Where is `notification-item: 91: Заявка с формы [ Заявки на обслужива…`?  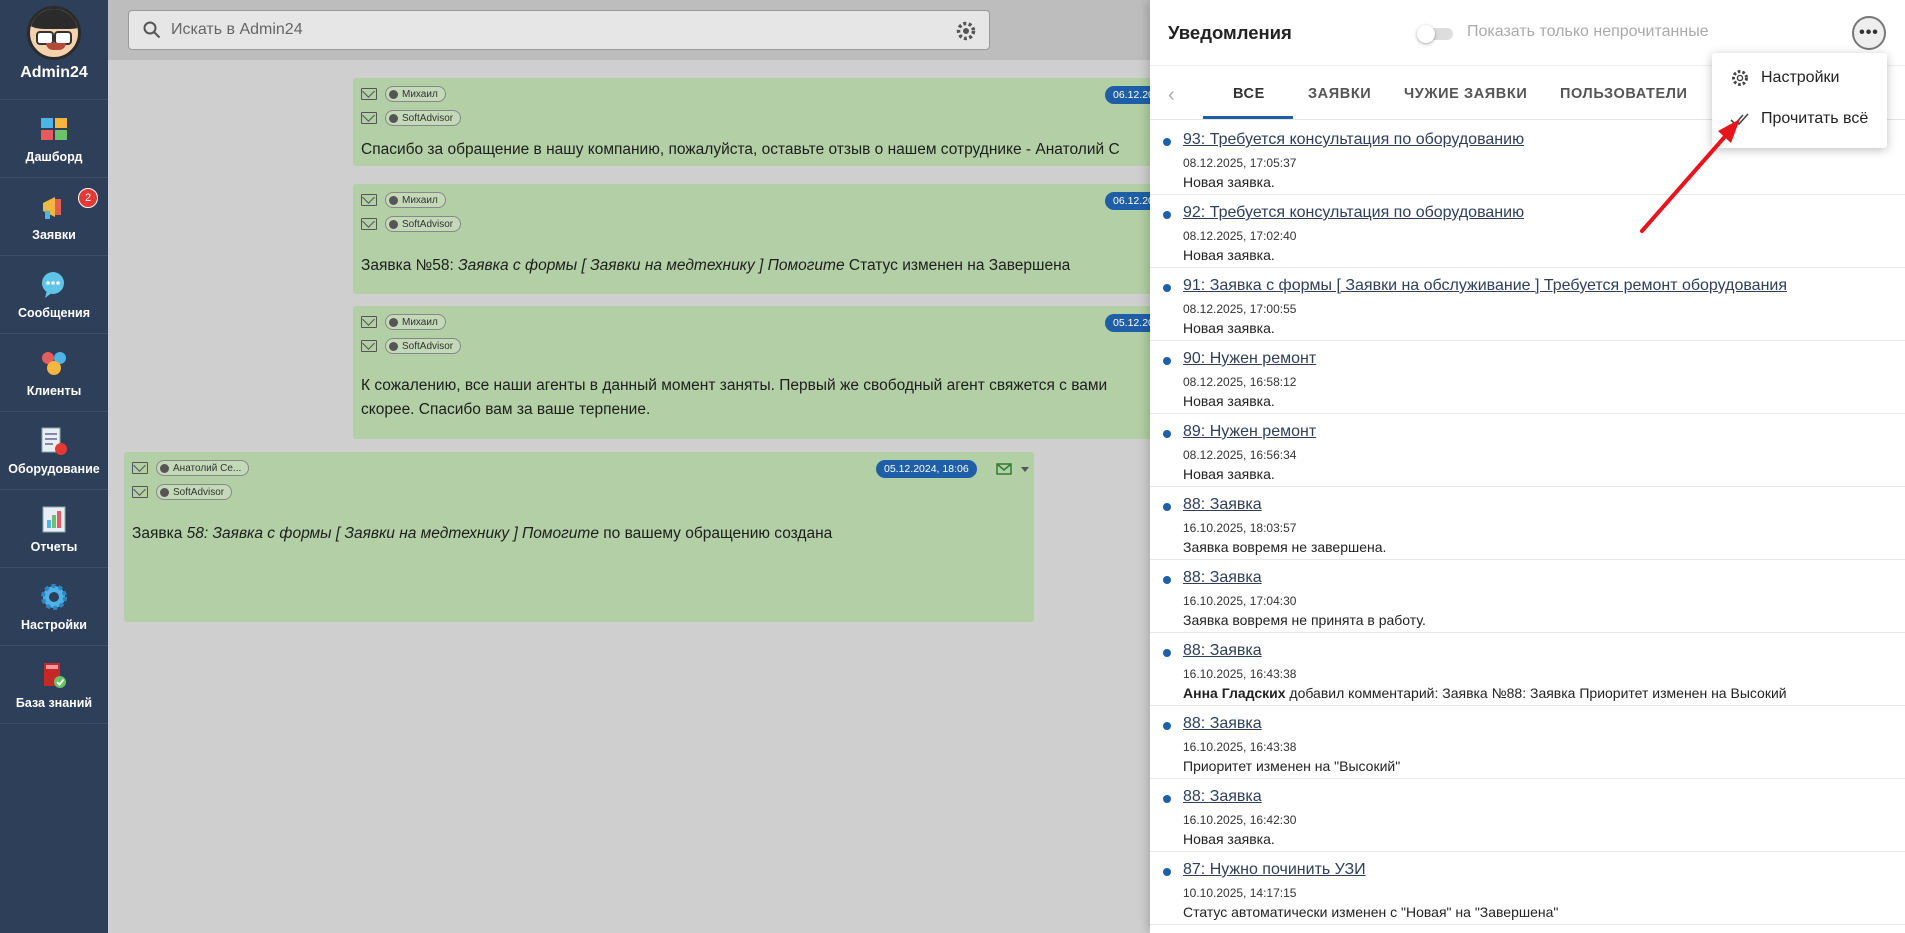
notification-item: 91: Заявка с формы [ Заявки на обслужива… is located at coordinates (1527, 304).